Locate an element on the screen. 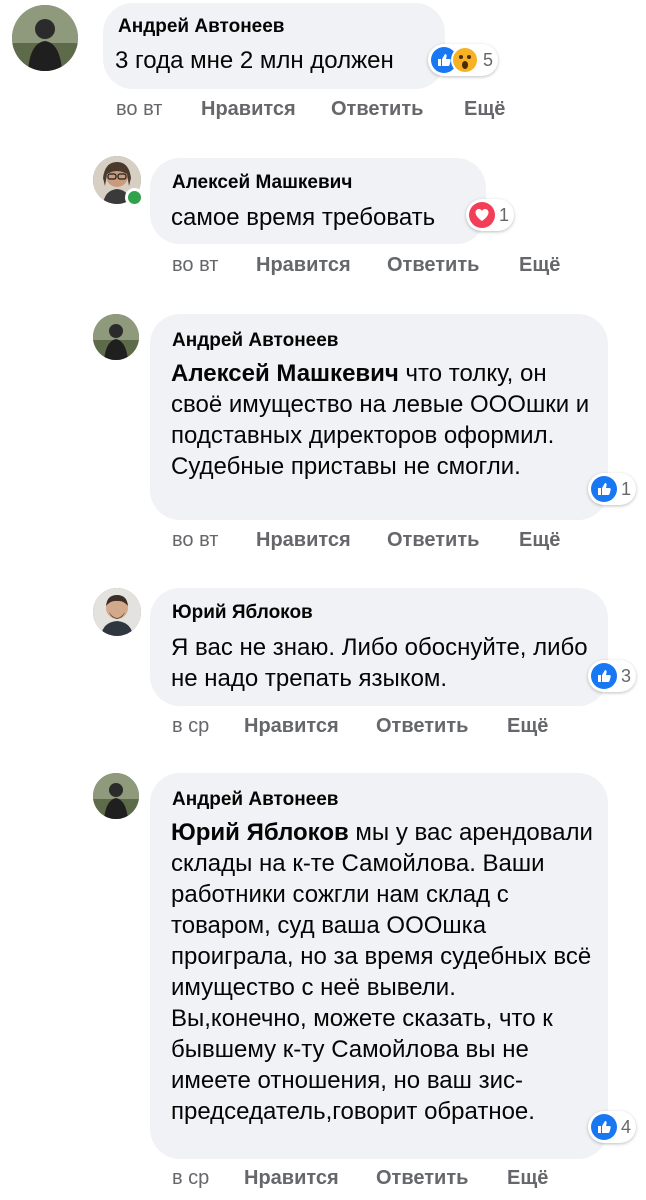 The height and width of the screenshot is (1200, 646). comment-bubble: Андрей Автонеев 3 года мне 2 млн должен is located at coordinates (274, 46).